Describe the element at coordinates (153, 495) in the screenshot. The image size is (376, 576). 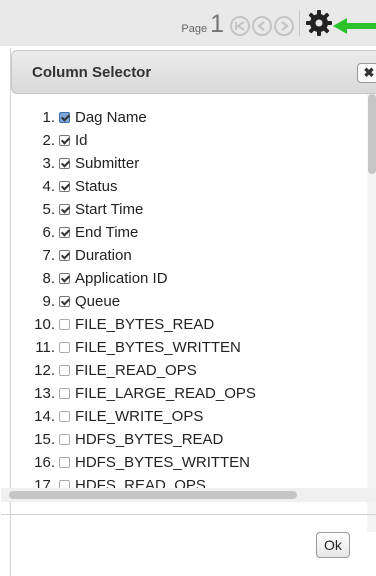
I see `horizontal-scroll-thumb` at that location.